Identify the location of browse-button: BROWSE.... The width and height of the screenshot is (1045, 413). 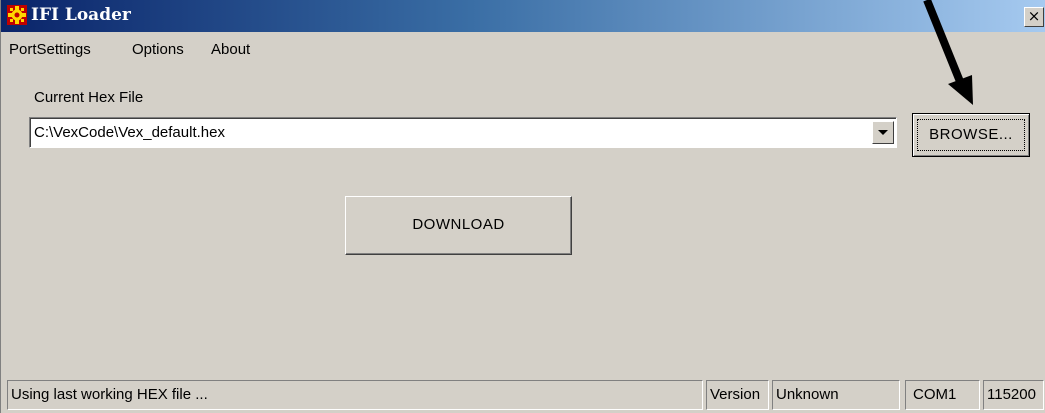
(971, 135).